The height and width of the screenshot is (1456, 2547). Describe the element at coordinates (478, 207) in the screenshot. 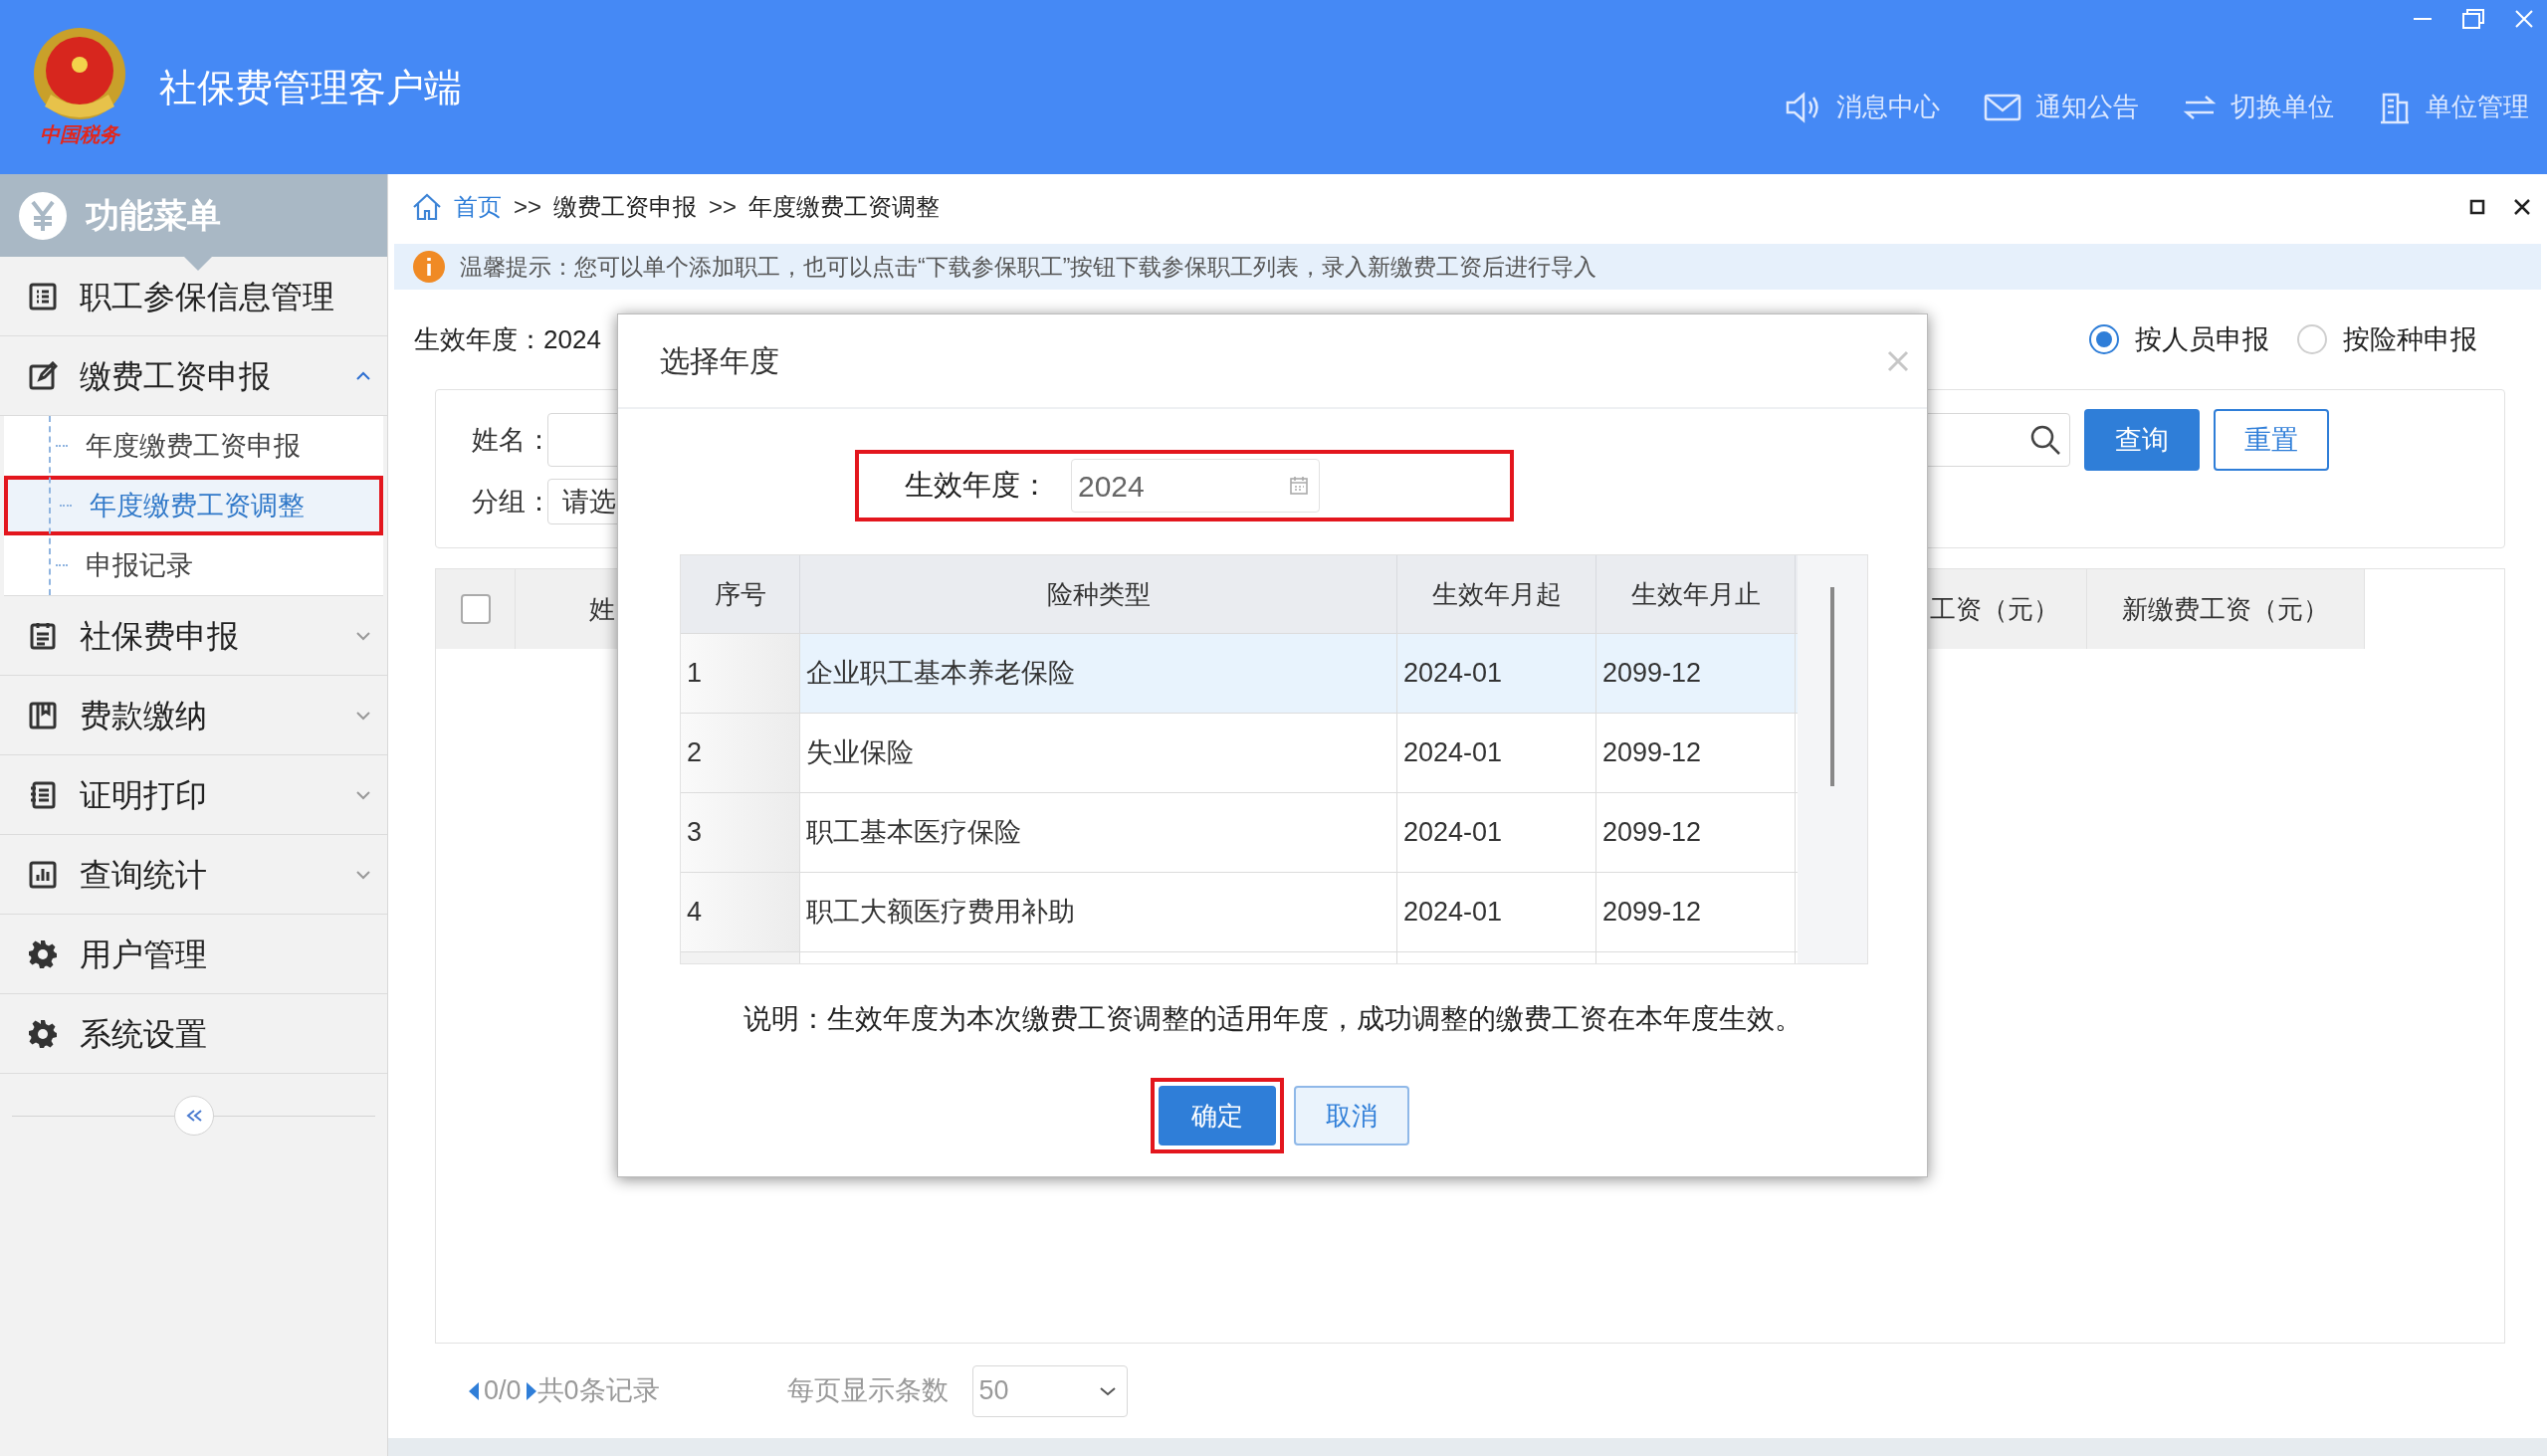

I see `breadcrumb-item: 首页` at that location.